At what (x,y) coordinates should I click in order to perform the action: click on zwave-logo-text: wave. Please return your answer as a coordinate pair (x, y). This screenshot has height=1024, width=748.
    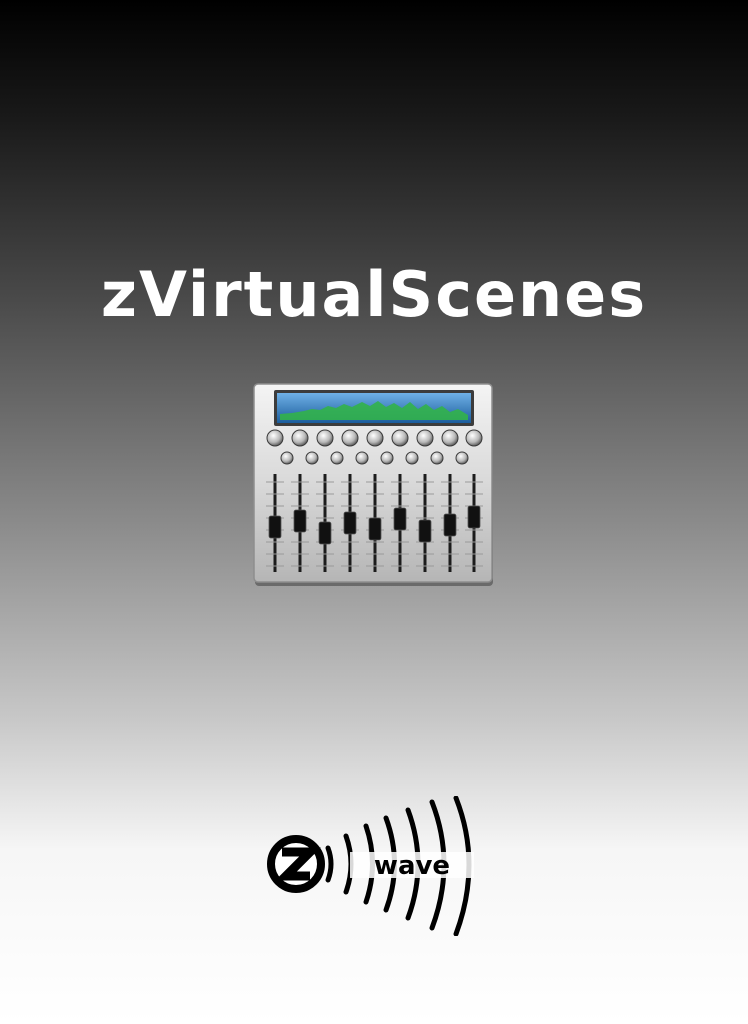
    Looking at the image, I should click on (412, 866).